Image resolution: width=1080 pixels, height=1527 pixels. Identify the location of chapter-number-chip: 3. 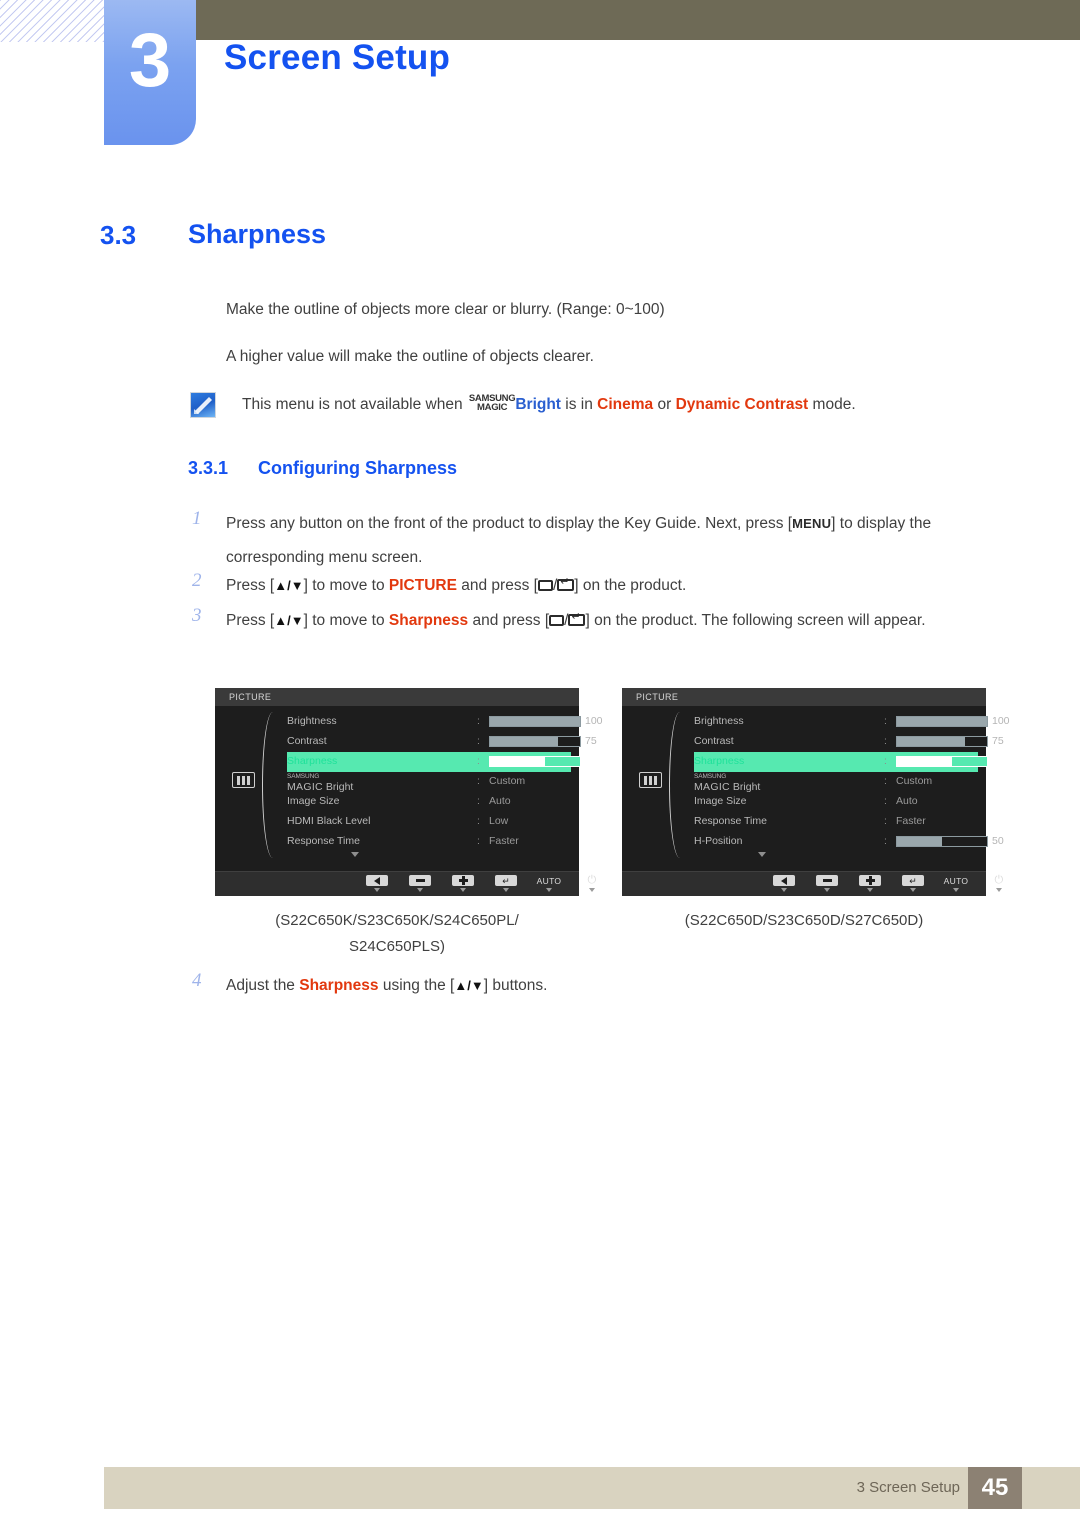
(150, 72).